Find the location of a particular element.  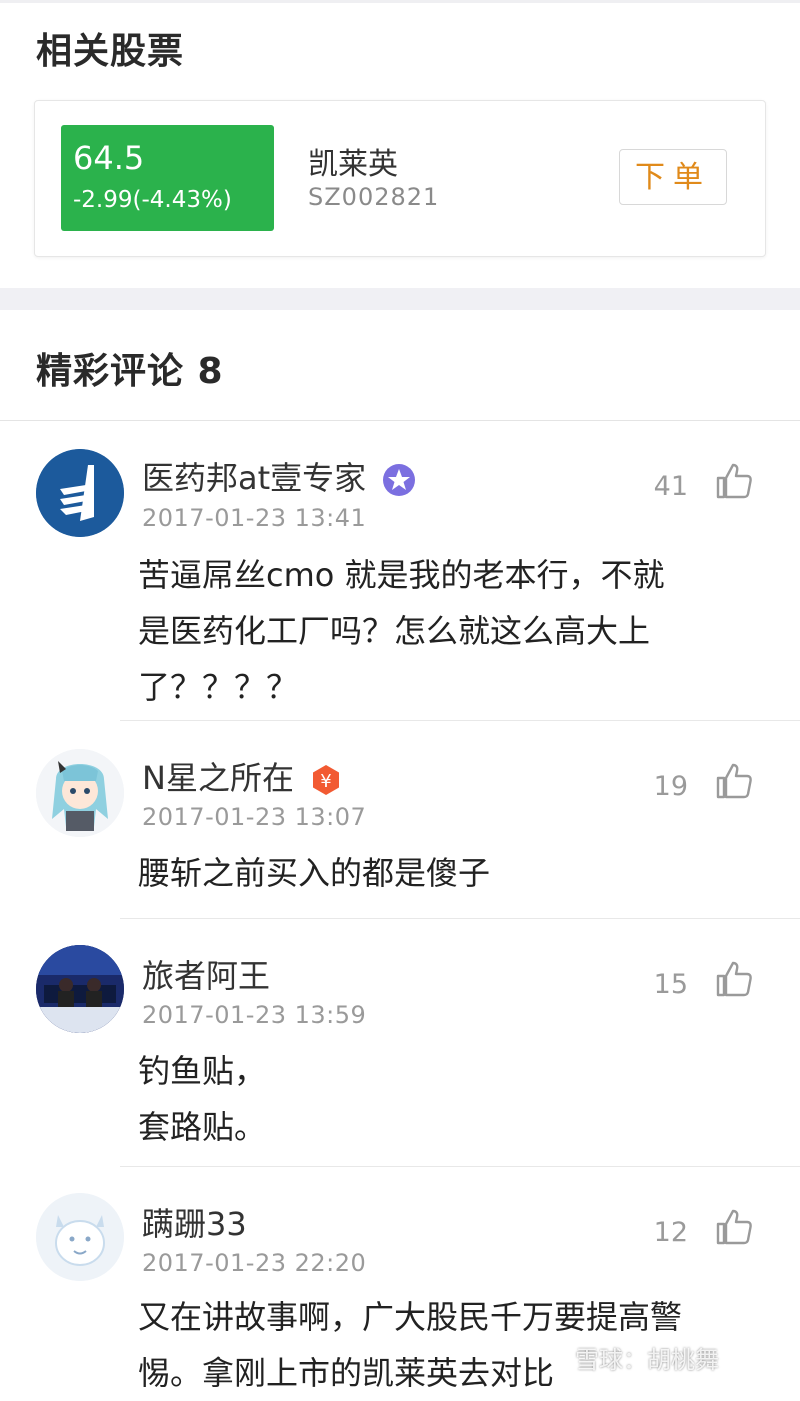

username-text: 医药邦at壹专家 is located at coordinates (254, 478).